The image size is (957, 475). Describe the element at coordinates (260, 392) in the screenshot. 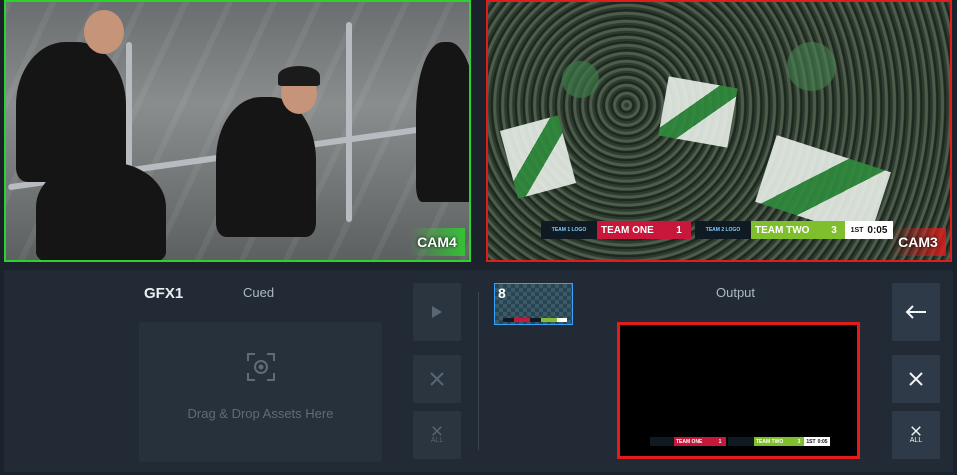

I see `asset-drop-zone: Drag & Drop Assets Here` at that location.